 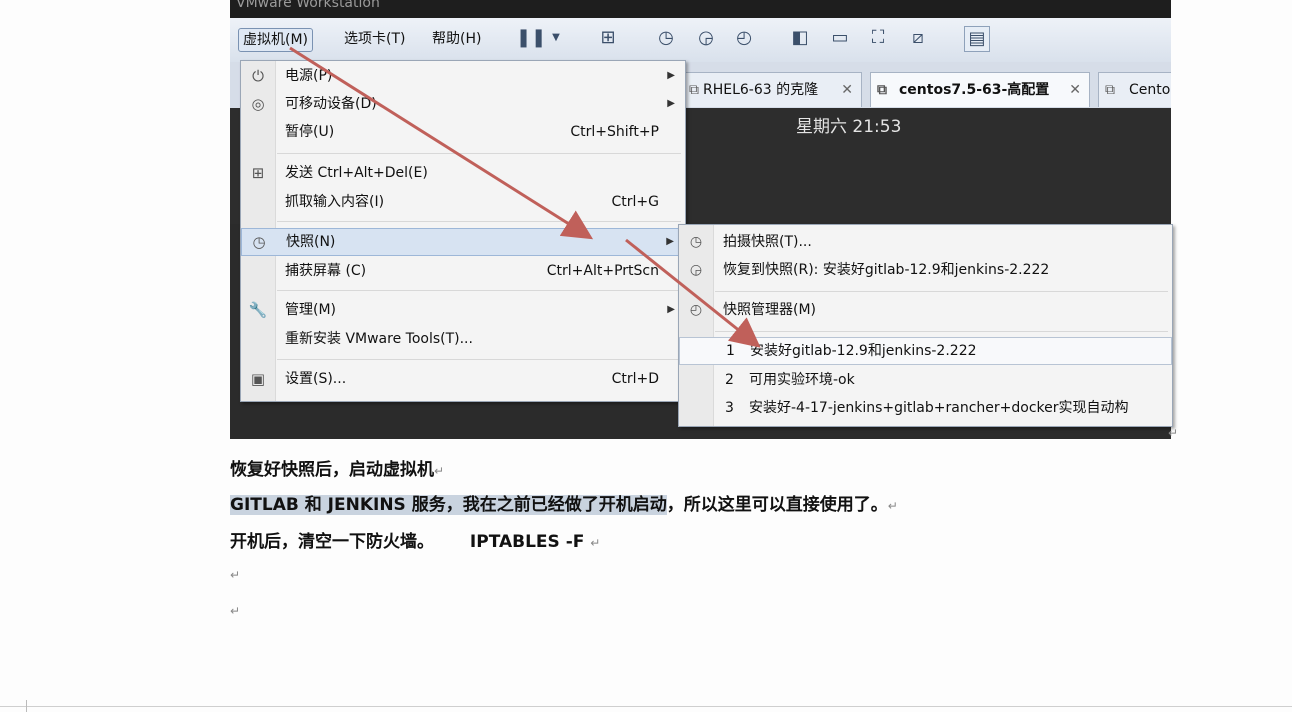 I want to click on page-border, so click(x=646, y=706).